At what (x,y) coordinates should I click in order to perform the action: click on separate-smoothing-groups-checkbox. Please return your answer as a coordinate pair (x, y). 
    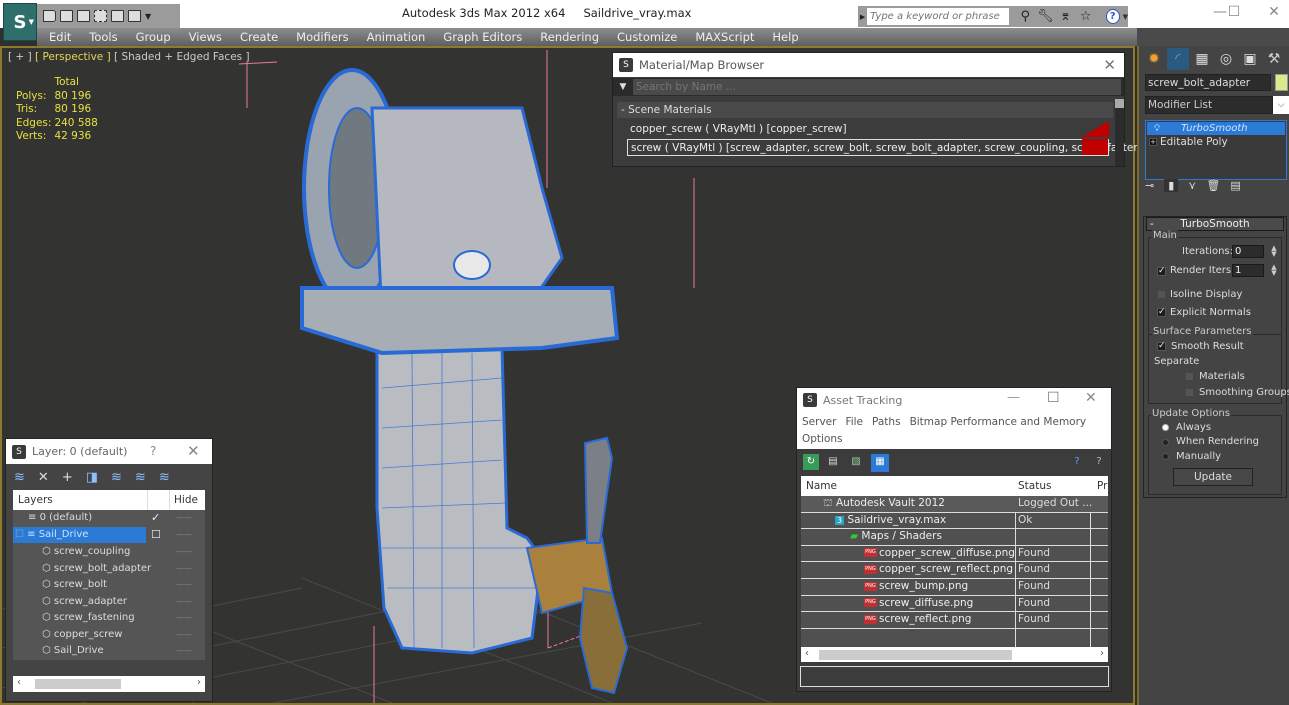
    Looking at the image, I should click on (1189, 392).